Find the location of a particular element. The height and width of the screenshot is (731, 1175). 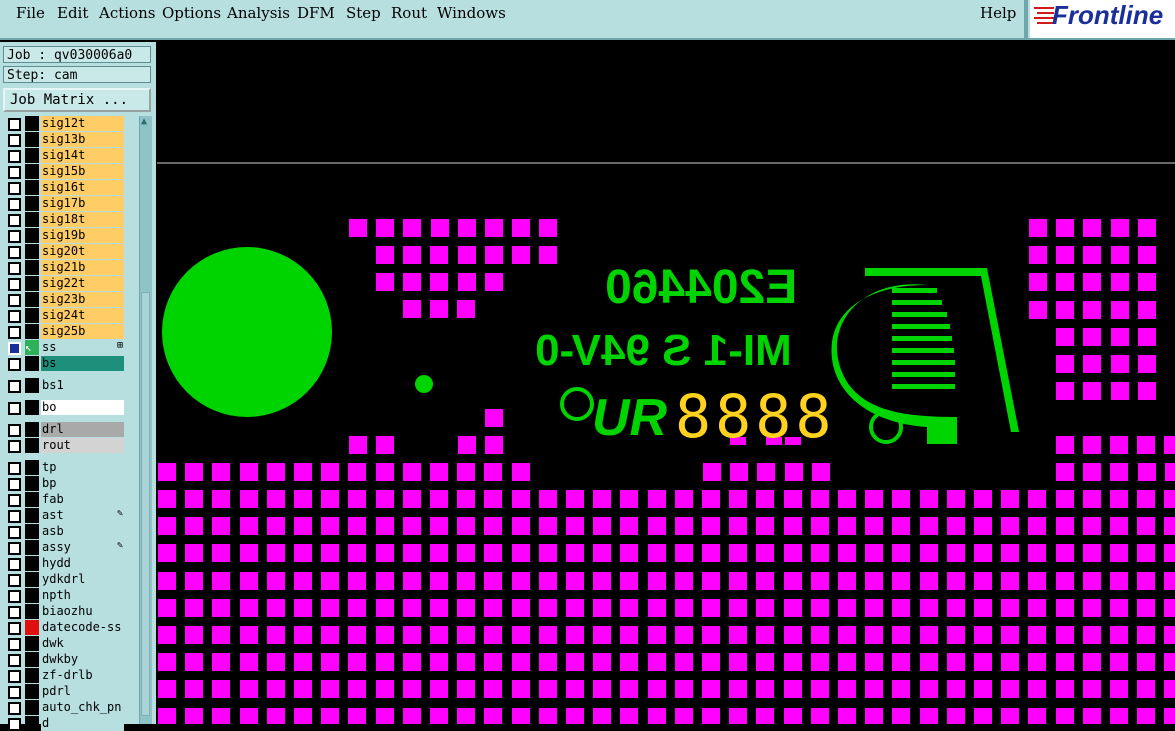

layer-name: asb is located at coordinates (82, 531).